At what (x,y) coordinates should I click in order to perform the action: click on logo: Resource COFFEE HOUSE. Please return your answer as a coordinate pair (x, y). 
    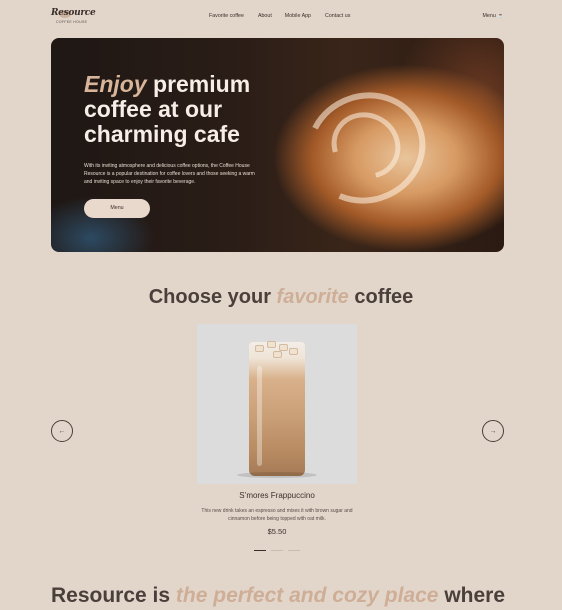
    Looking at the image, I should click on (73, 16).